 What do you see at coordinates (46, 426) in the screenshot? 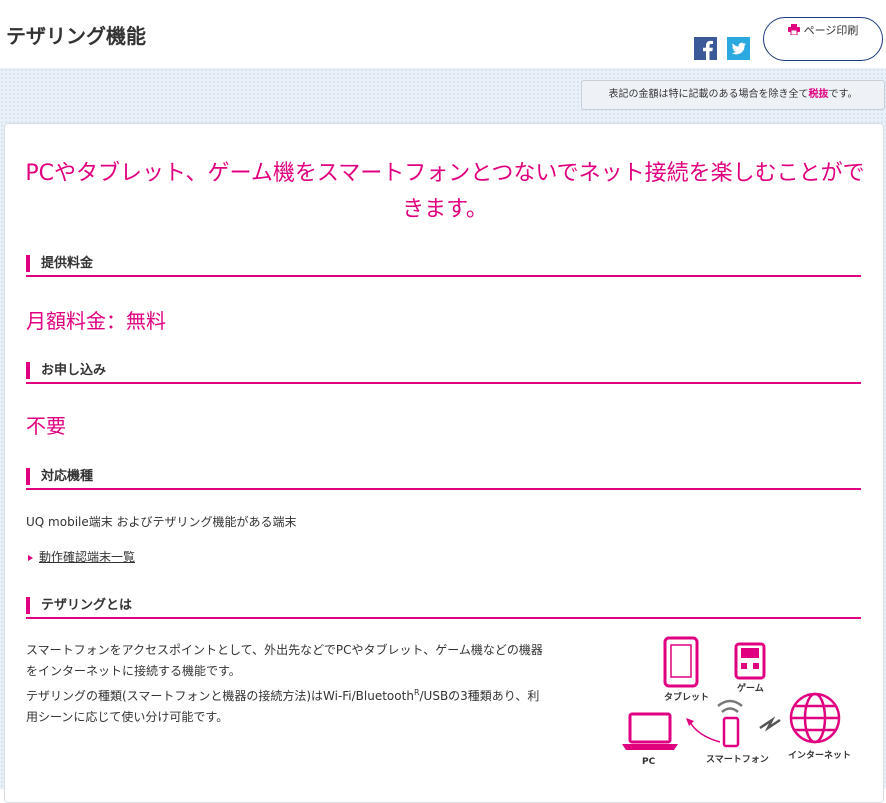
I see `apply-value: 不要` at bounding box center [46, 426].